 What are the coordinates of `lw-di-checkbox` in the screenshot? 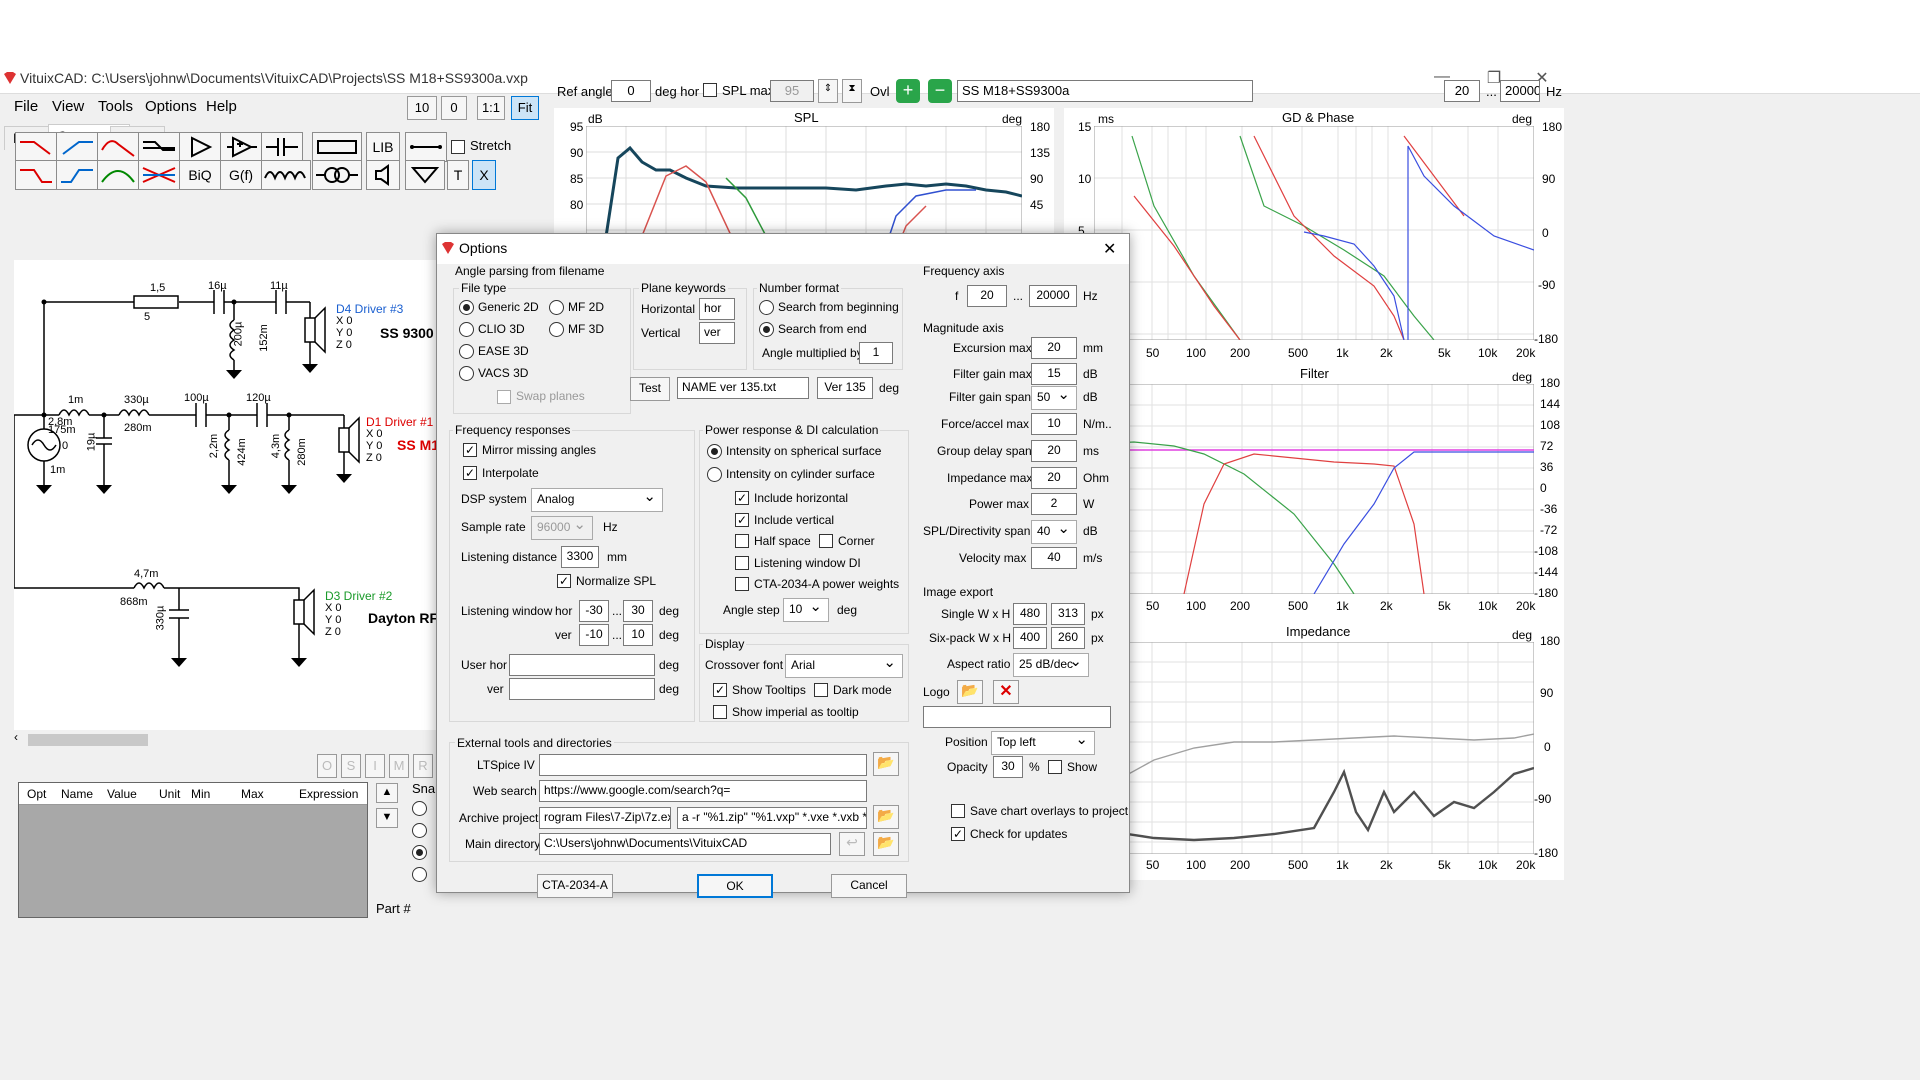 It's located at (742, 563).